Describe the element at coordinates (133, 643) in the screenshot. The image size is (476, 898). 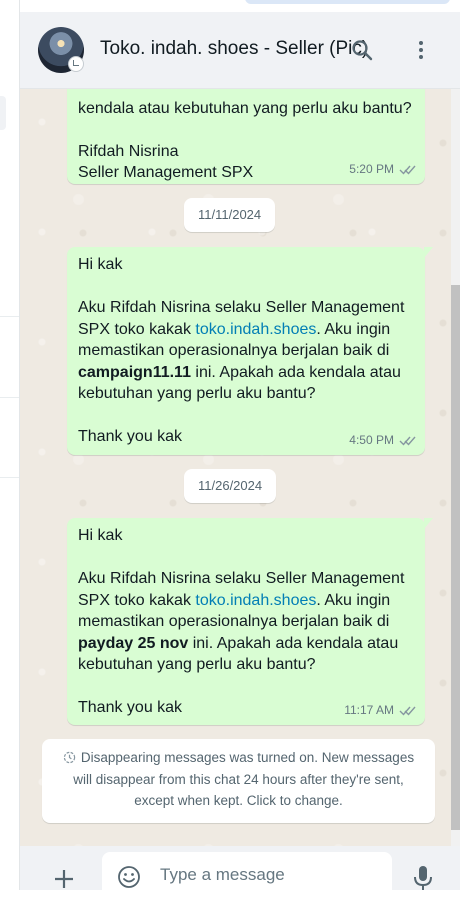
I see `campaign-name: payday 25 nov` at that location.